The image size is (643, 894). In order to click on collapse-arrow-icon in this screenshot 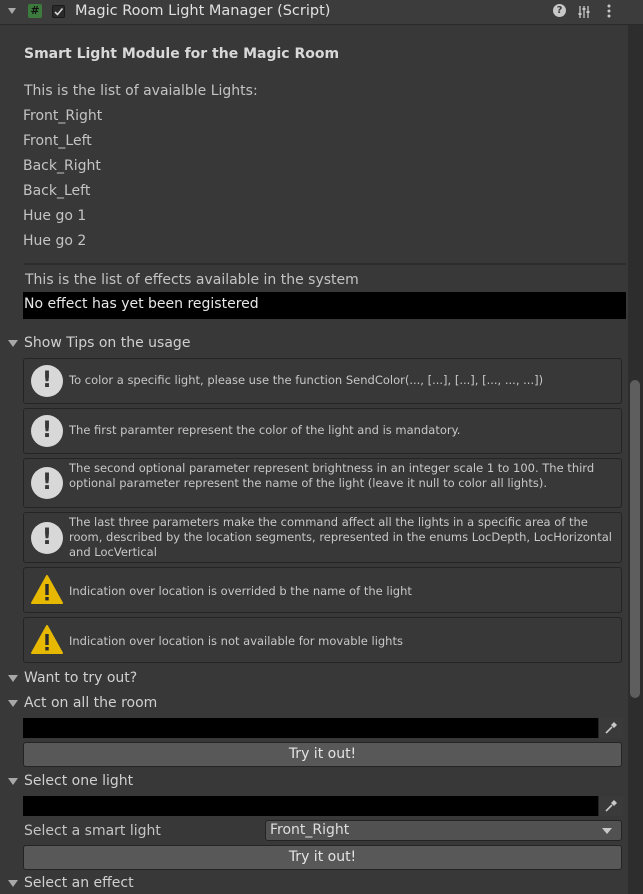, I will do `click(12, 11)`.